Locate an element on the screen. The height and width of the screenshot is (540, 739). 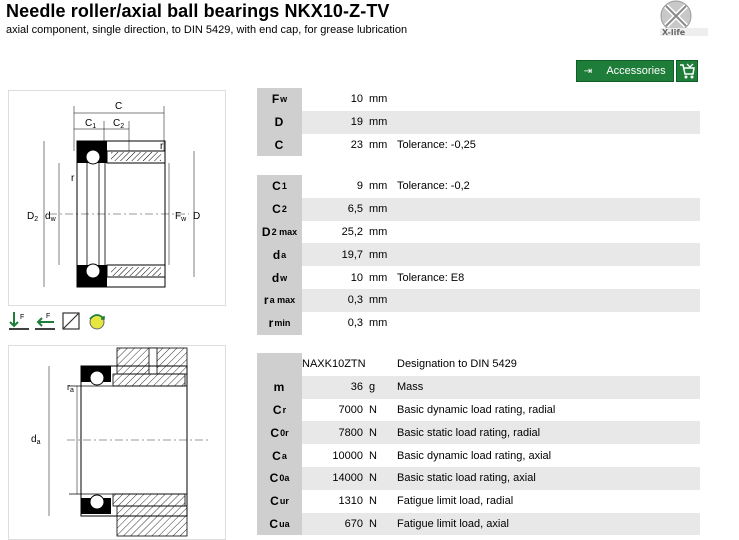
value-cell: 7800 is located at coordinates (350, 432).